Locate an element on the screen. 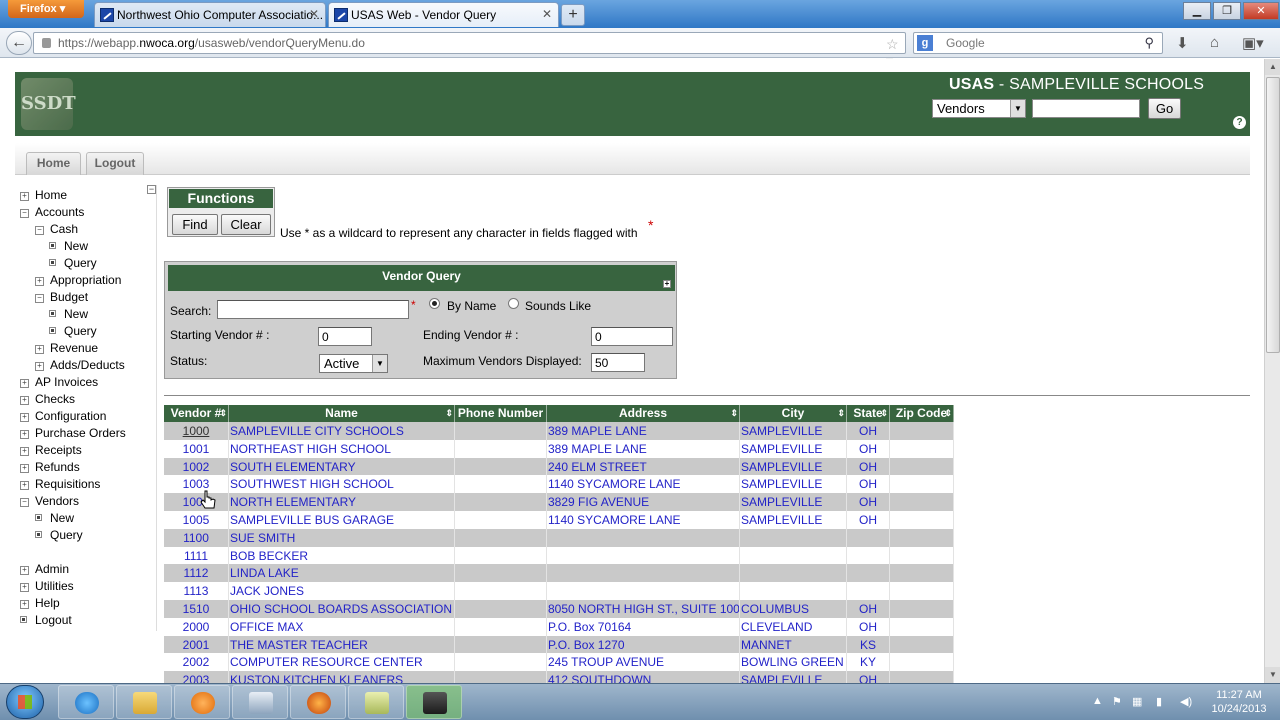  cell-name: LINDA LAKE is located at coordinates (342, 573).